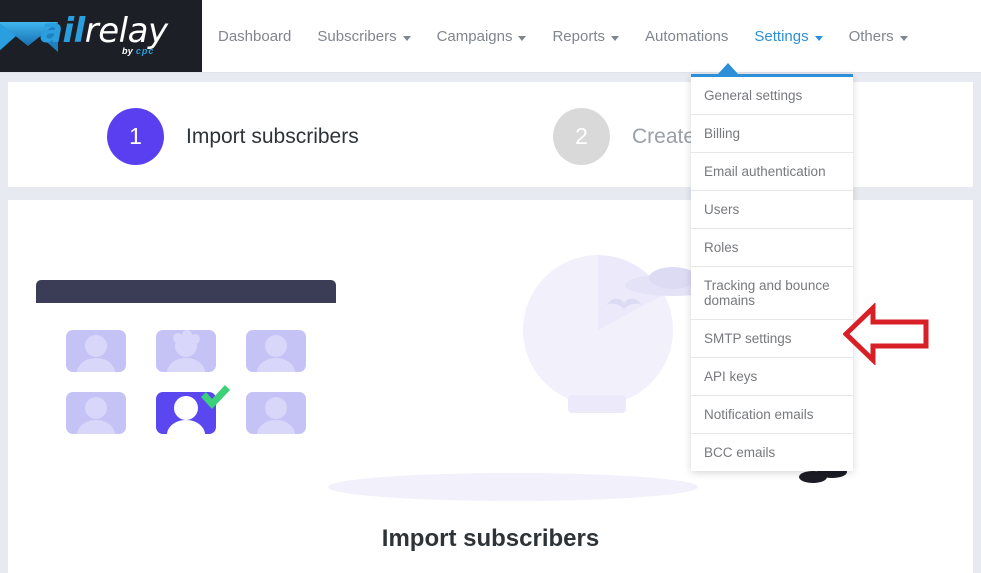 The width and height of the screenshot is (981, 573). What do you see at coordinates (781, 36) in the screenshot?
I see `nav-label: Settings` at bounding box center [781, 36].